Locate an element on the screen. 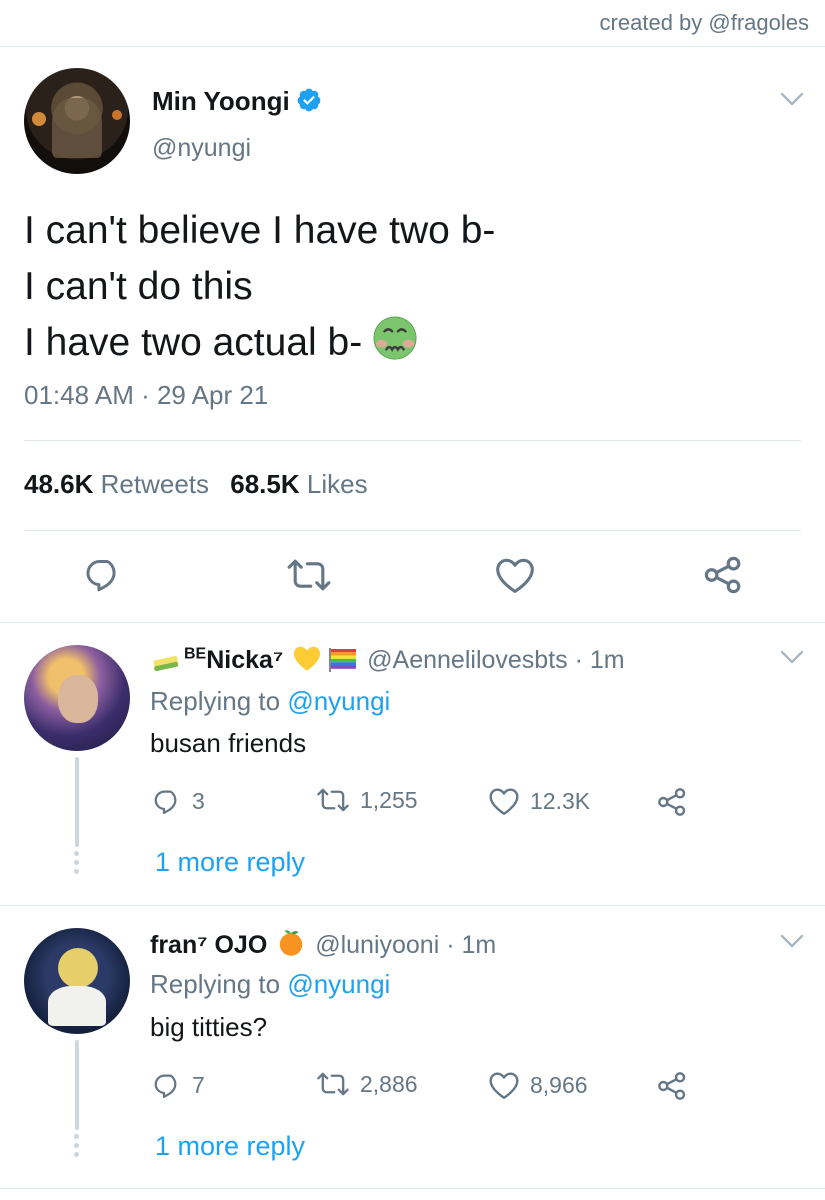  tweet-stats: 48.6K Retweets 68.5K Likes is located at coordinates (196, 484).